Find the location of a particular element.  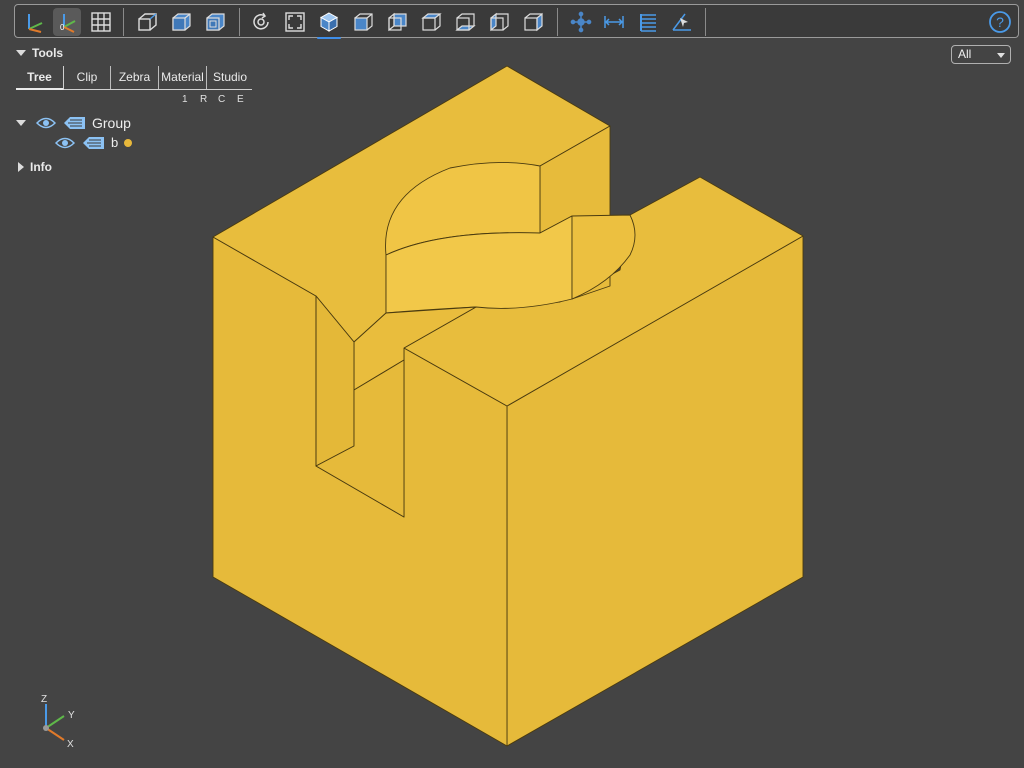

tools-panel-title: Tools is located at coordinates (48, 53).